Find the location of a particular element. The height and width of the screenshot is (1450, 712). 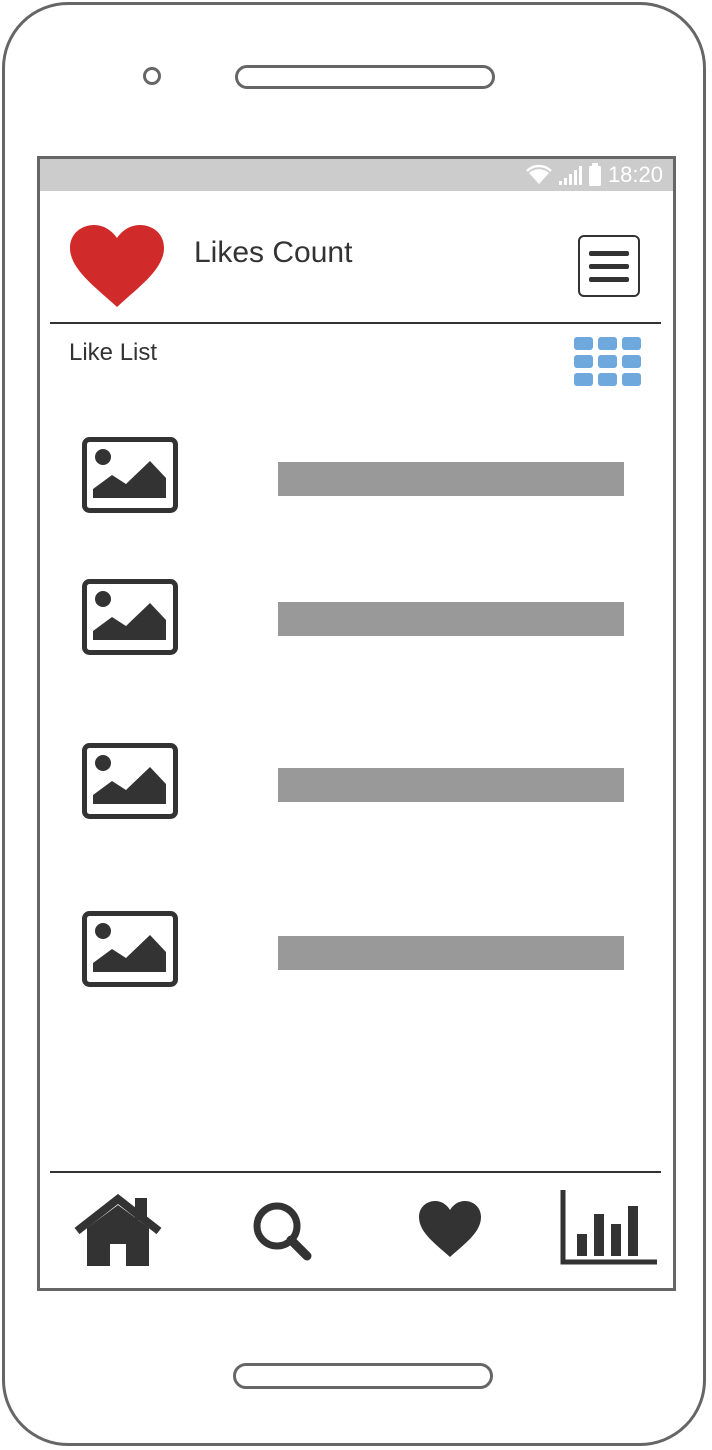

wifi-icon is located at coordinates (539, 174).